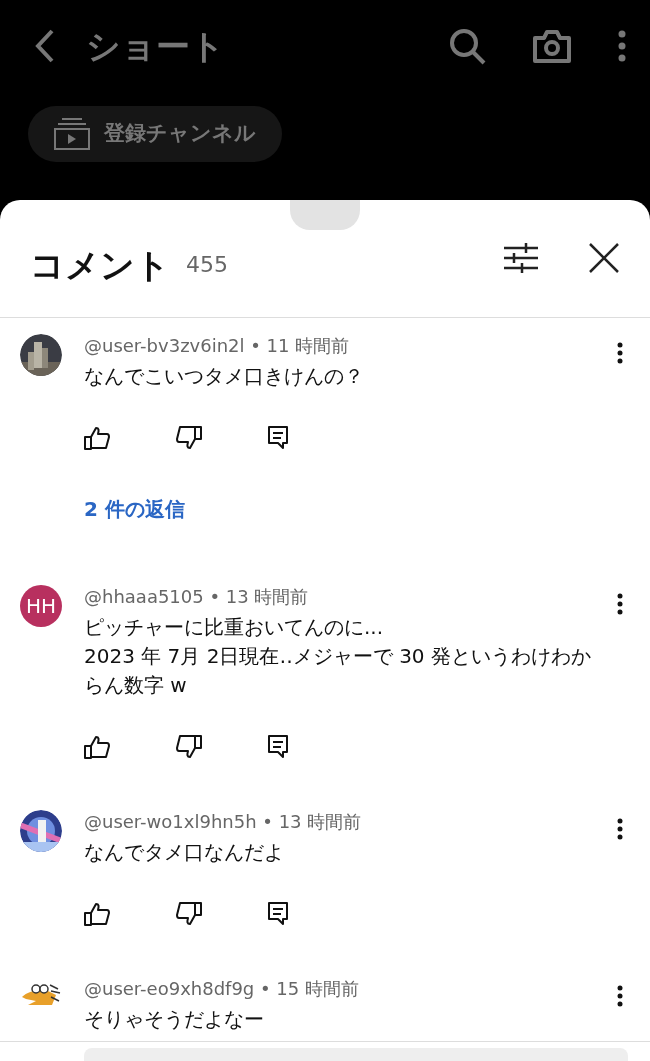 The height and width of the screenshot is (1061, 650). What do you see at coordinates (134, 509) in the screenshot?
I see `replies-link: 2 件の返信` at bounding box center [134, 509].